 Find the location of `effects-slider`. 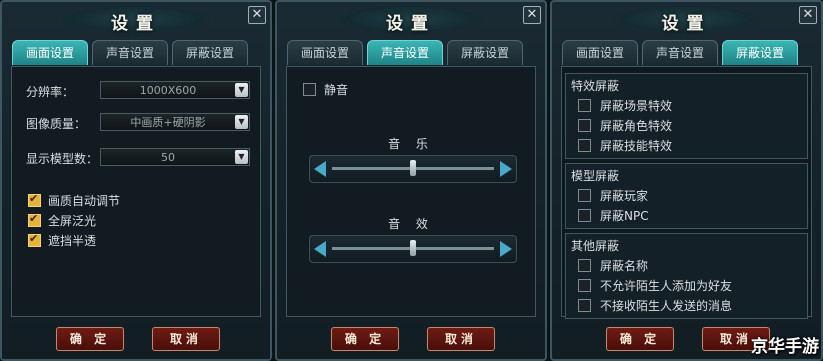

effects-slider is located at coordinates (413, 249).